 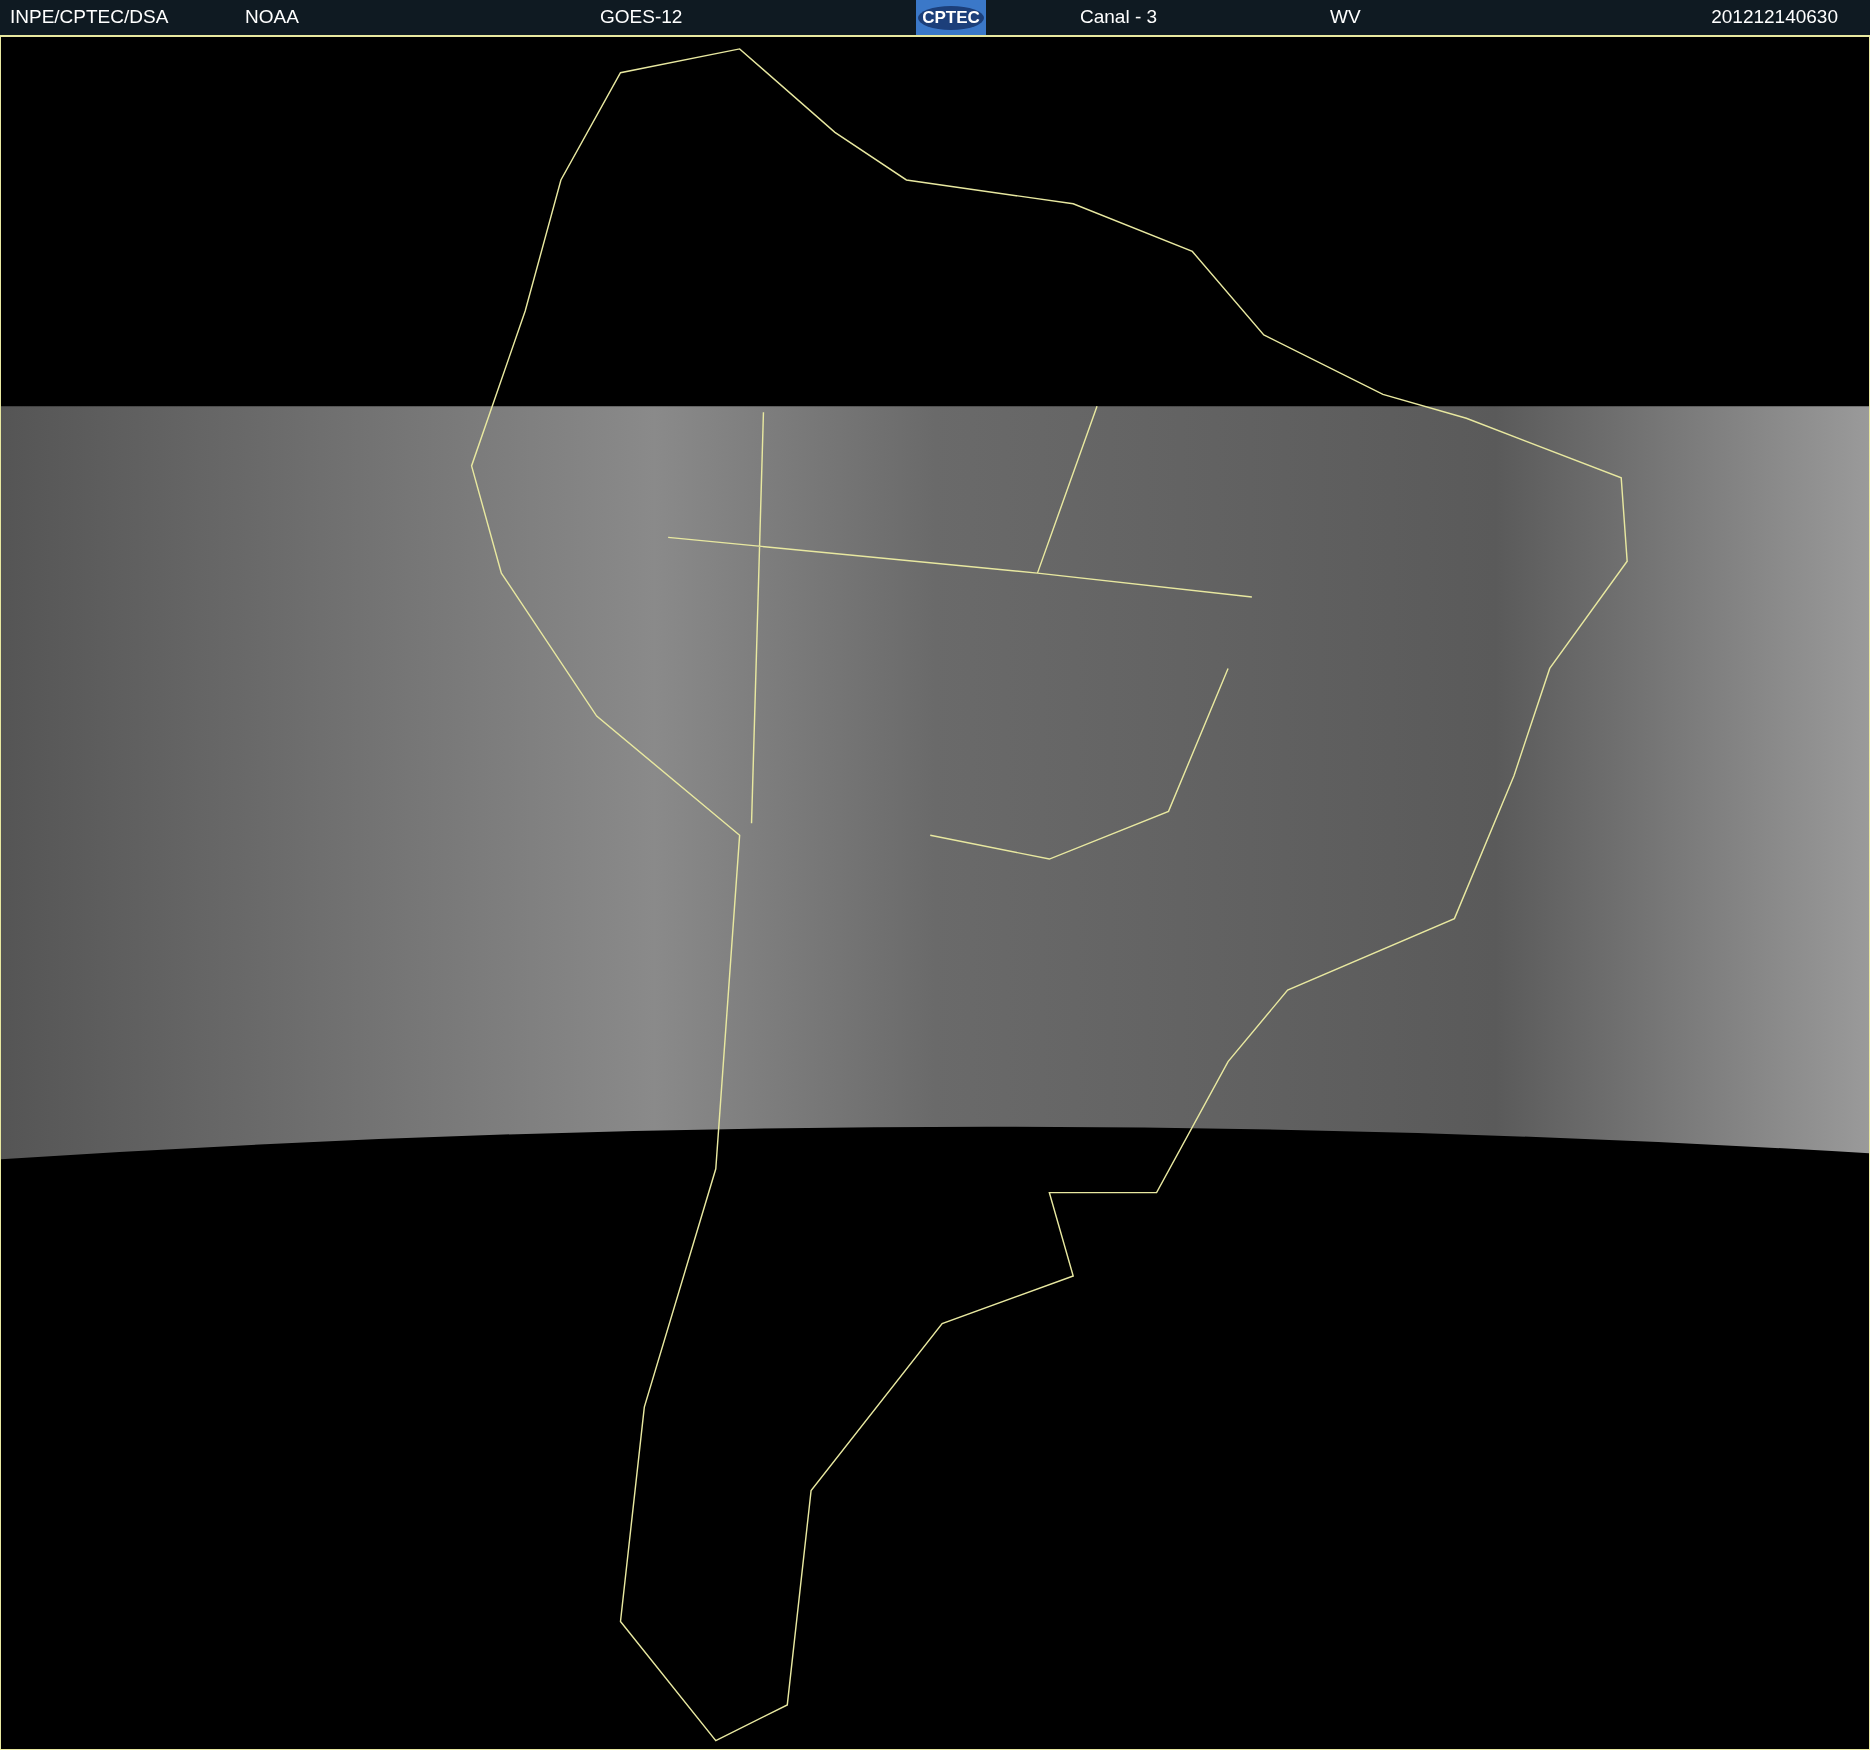 What do you see at coordinates (1774, 17) in the screenshot?
I see `timestamp: 201212140630` at bounding box center [1774, 17].